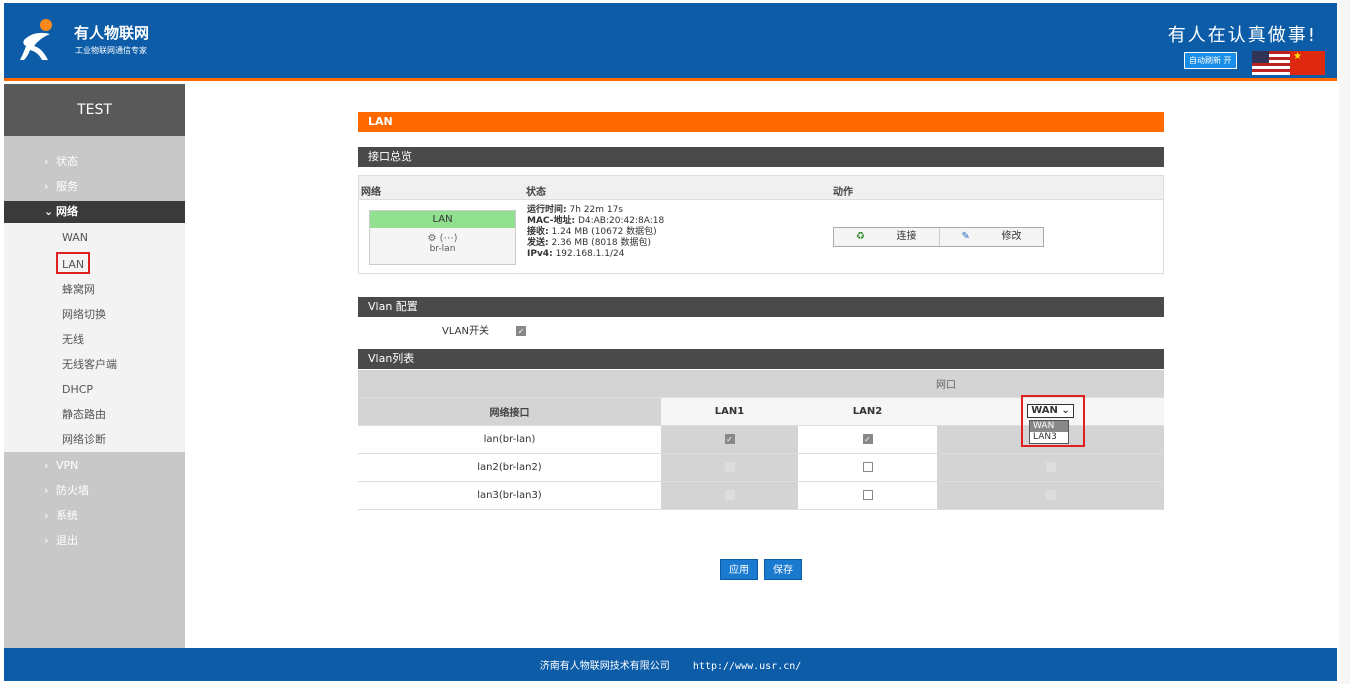 The width and height of the screenshot is (1350, 684). What do you see at coordinates (601, 243) in the screenshot?
I see `tx-value: 2.36 MB (8018 数据包)` at bounding box center [601, 243].